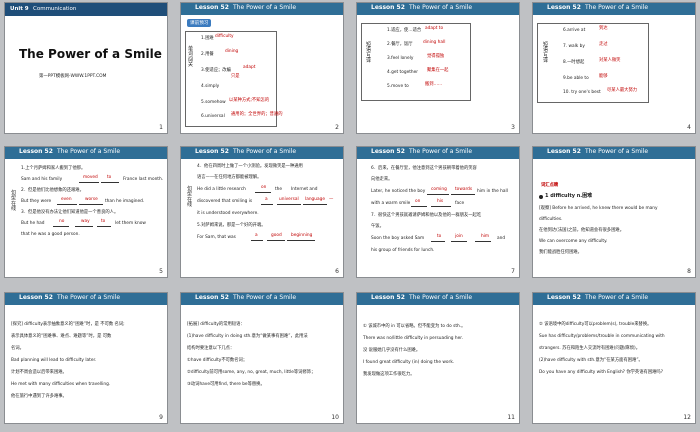  Describe the element at coordinates (210, 86) in the screenshot. I see `vocab-item: 4.simply` at that location.